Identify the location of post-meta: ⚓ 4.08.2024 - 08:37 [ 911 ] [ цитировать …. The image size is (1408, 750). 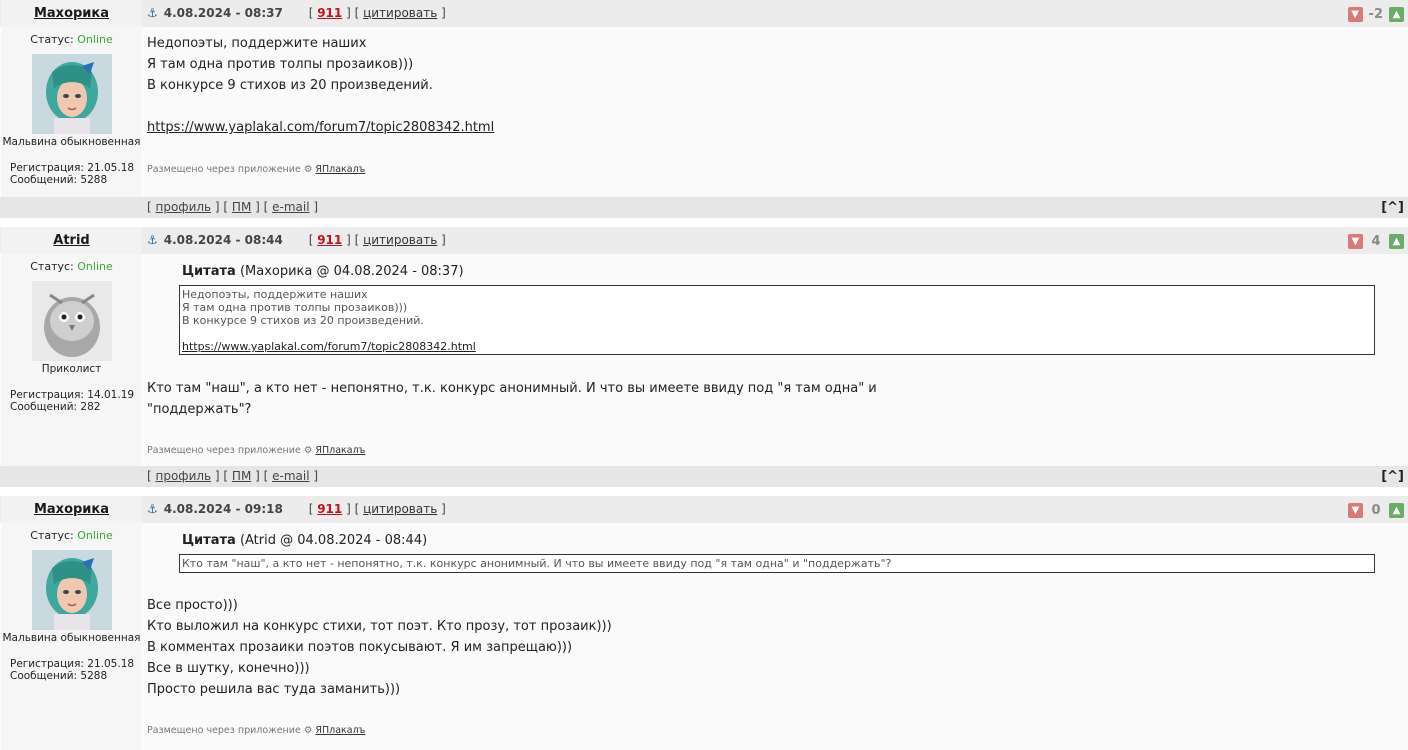
(296, 13).